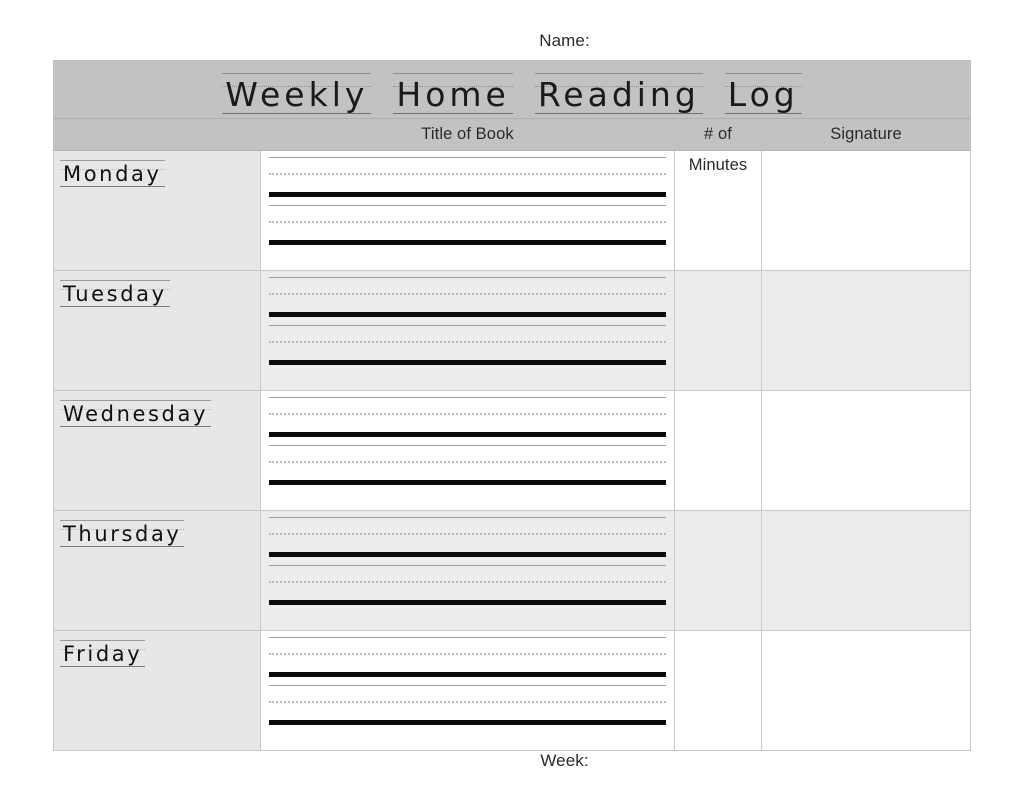 The width and height of the screenshot is (1024, 791). Describe the element at coordinates (157, 330) in the screenshot. I see `day-cell-tuesday: Tuesday` at that location.